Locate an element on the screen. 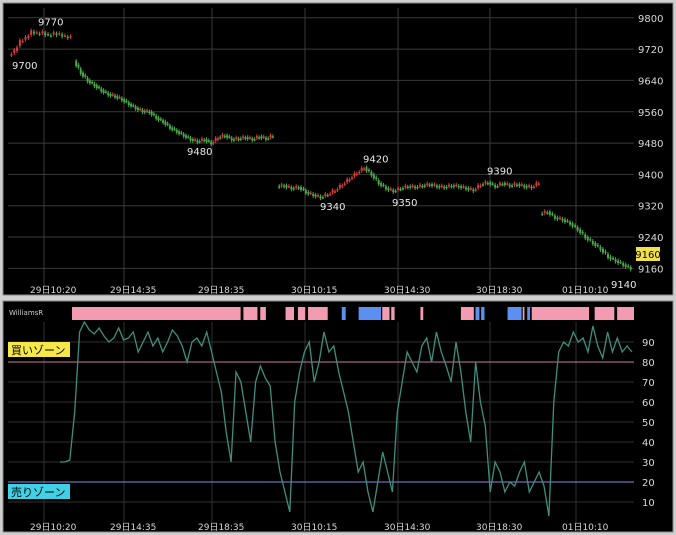  indicator-y-tick-label: 40 is located at coordinates (648, 443).